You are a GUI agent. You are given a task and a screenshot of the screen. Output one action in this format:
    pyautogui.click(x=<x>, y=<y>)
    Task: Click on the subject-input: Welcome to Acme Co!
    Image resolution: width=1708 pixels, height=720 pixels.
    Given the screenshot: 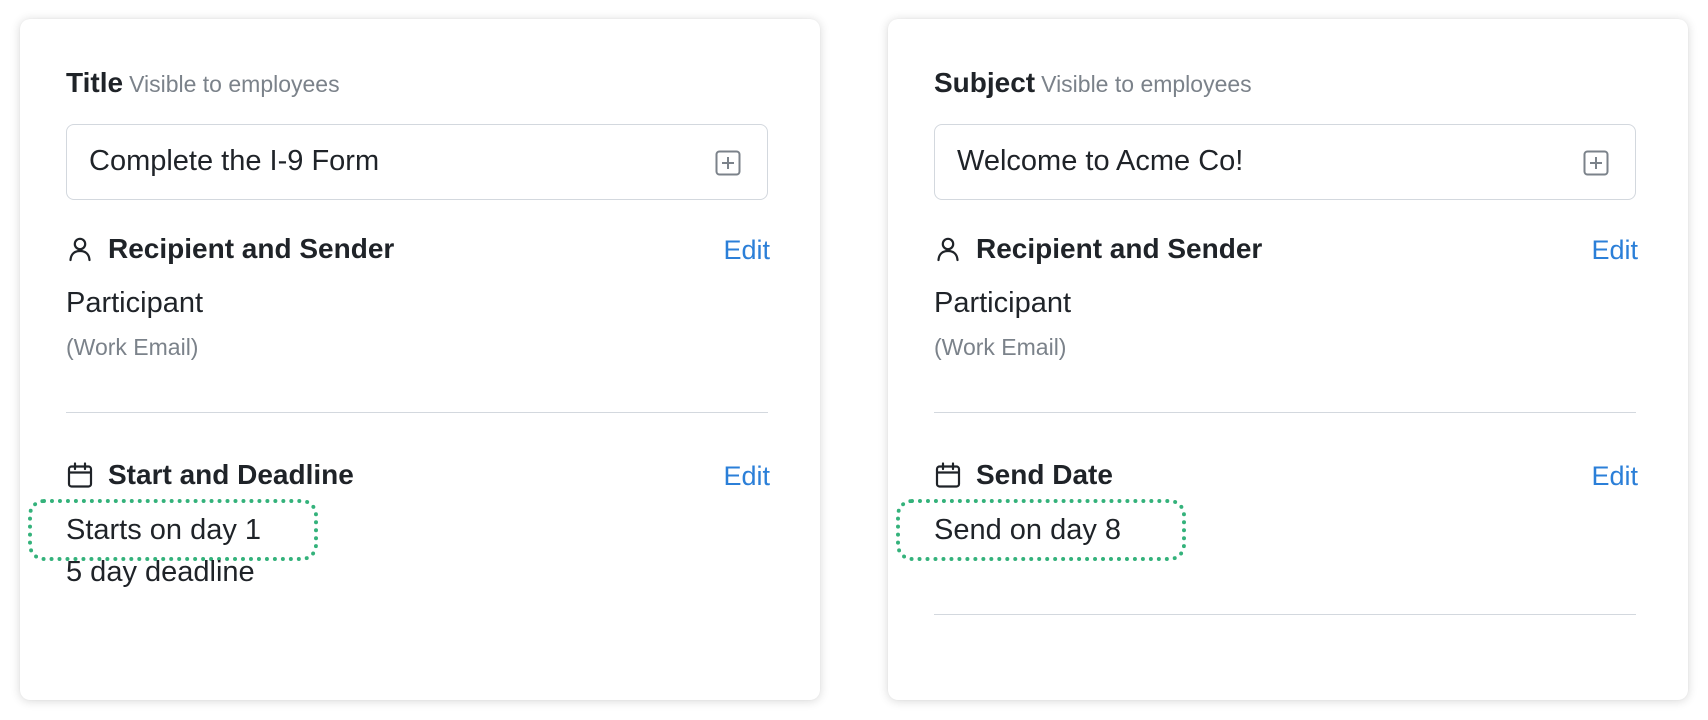 What is the action you would take?
    pyautogui.click(x=1285, y=162)
    